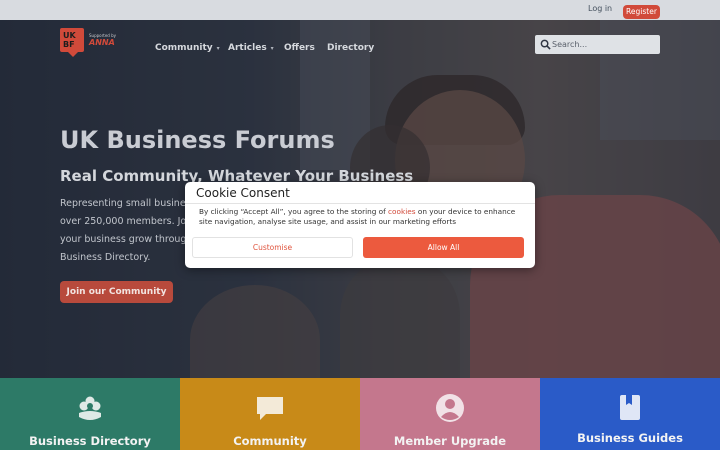  I want to click on tile-business-directory: Business Directory, so click(90, 414).